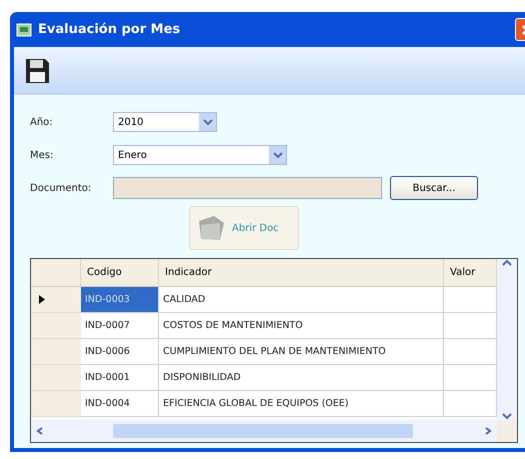  Describe the element at coordinates (40, 431) in the screenshot. I see `scroll-left-icon` at that location.